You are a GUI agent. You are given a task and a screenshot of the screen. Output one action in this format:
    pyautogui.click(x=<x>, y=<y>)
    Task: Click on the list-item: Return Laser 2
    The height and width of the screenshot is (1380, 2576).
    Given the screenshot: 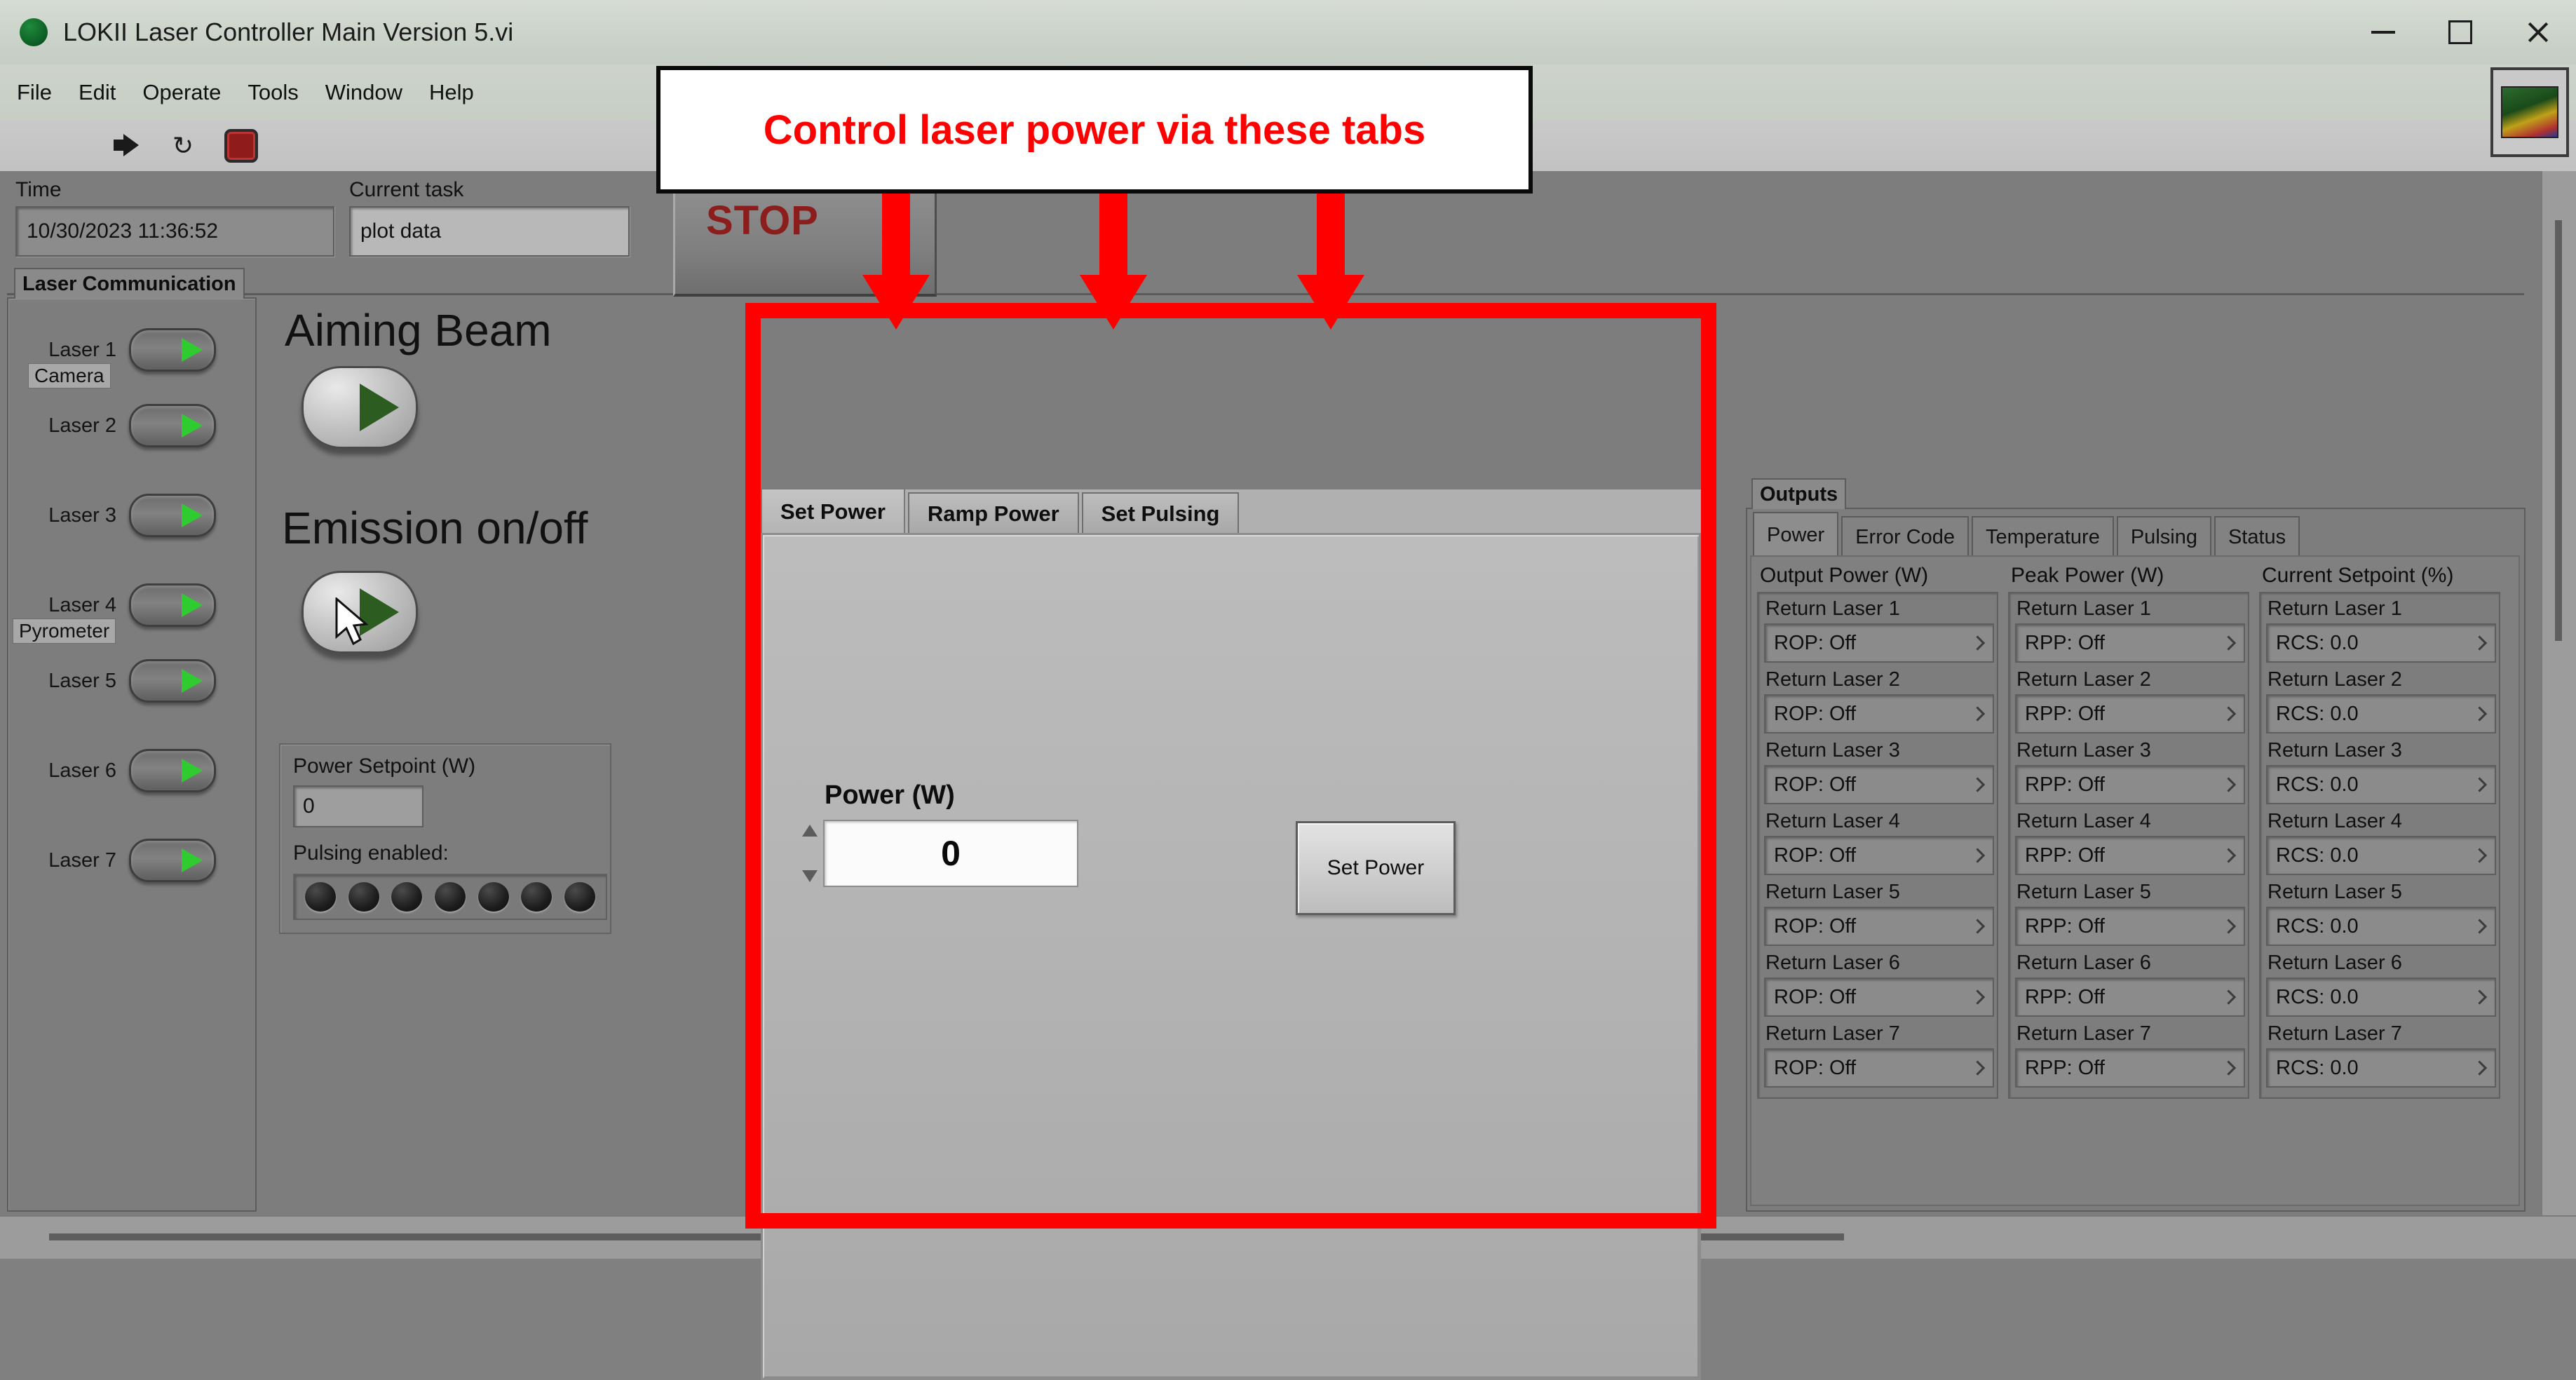 What is the action you would take?
    pyautogui.click(x=2334, y=679)
    